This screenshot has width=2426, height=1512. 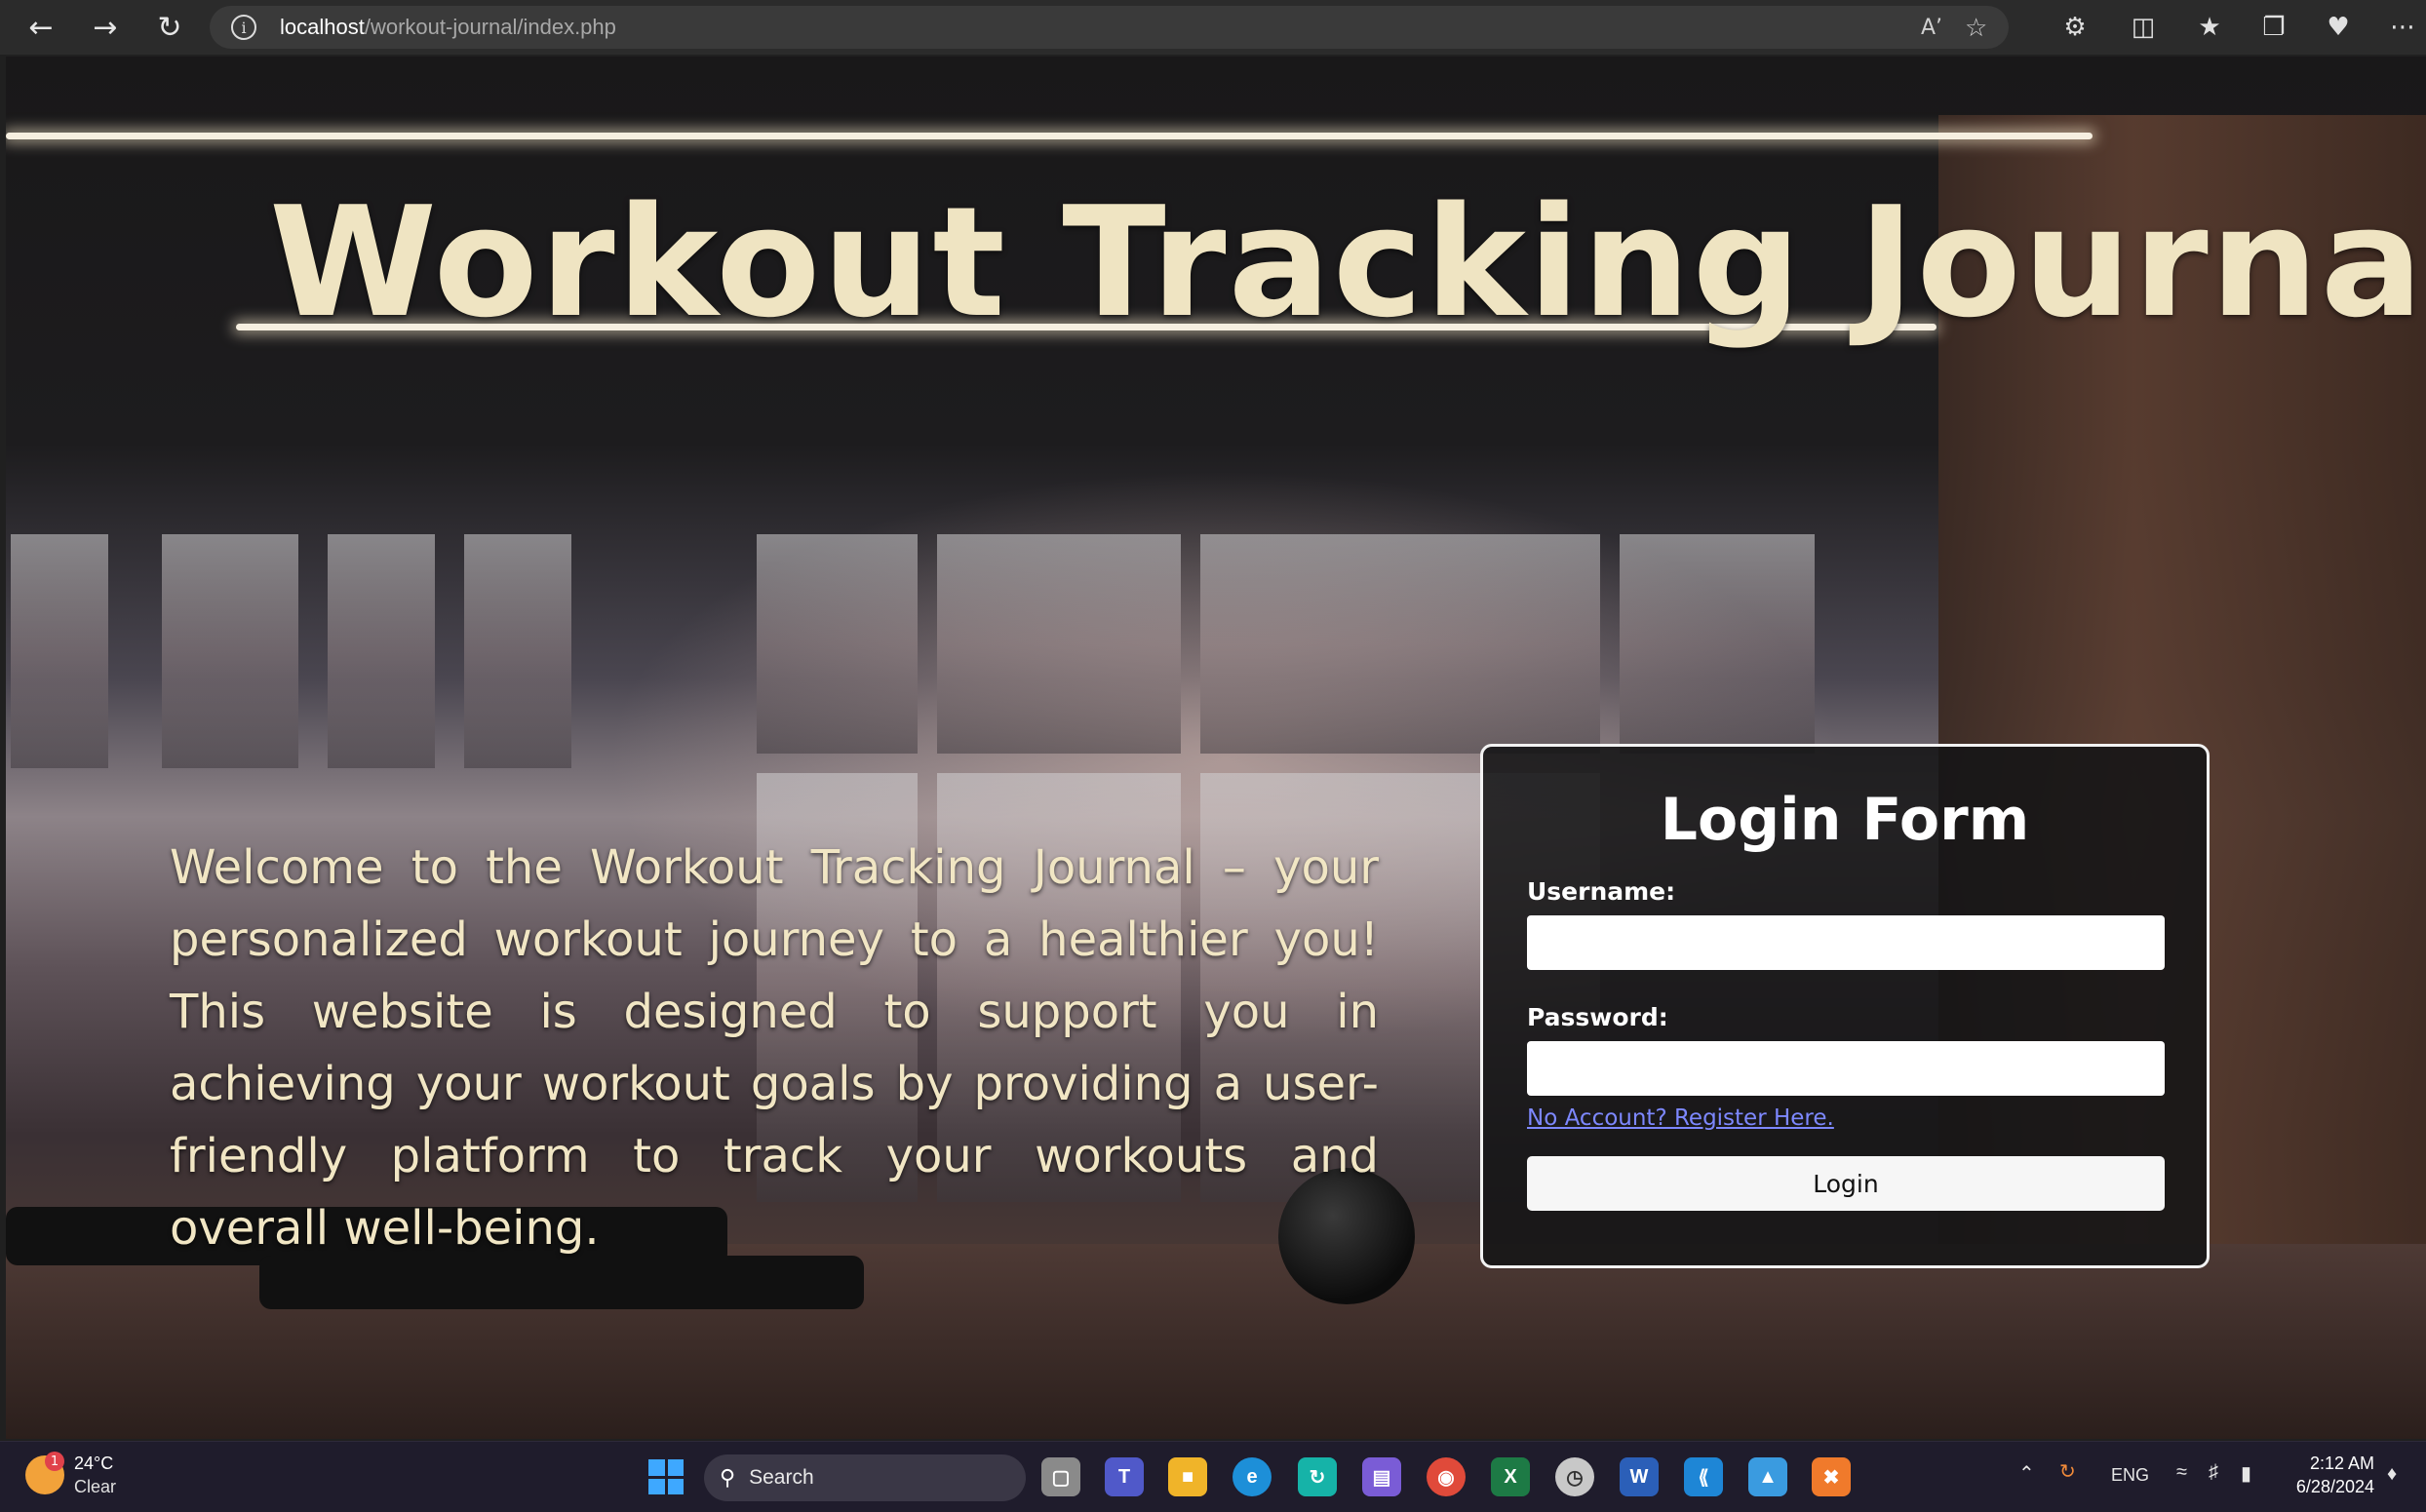 I want to click on file-explorer-icon: ■, so click(x=1187, y=1476).